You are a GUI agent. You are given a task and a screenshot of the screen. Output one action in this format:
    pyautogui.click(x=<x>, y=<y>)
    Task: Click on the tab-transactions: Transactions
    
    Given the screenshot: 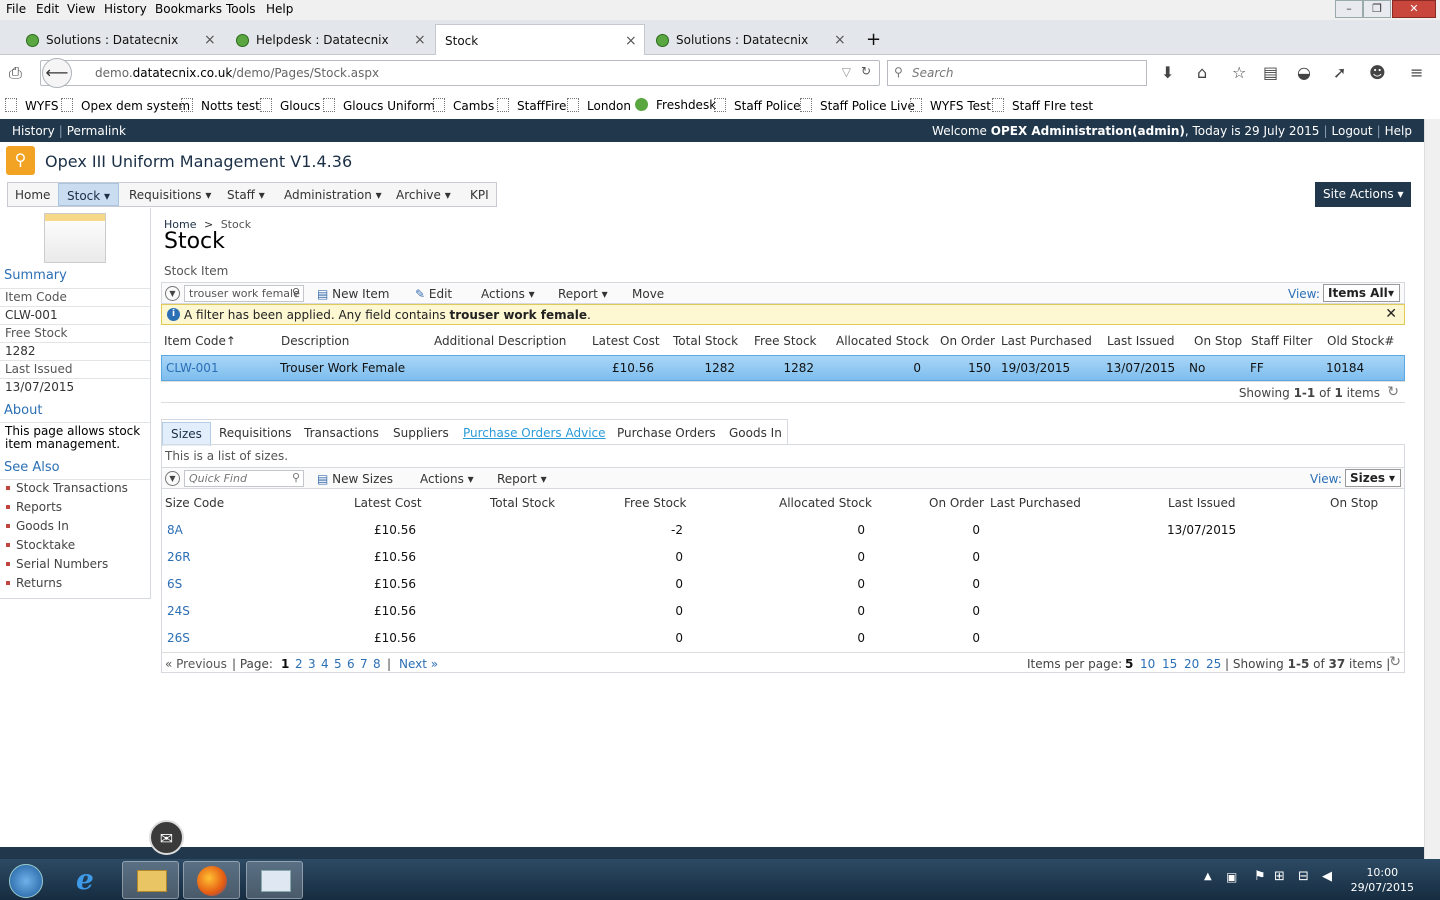 What is the action you would take?
    pyautogui.click(x=341, y=433)
    